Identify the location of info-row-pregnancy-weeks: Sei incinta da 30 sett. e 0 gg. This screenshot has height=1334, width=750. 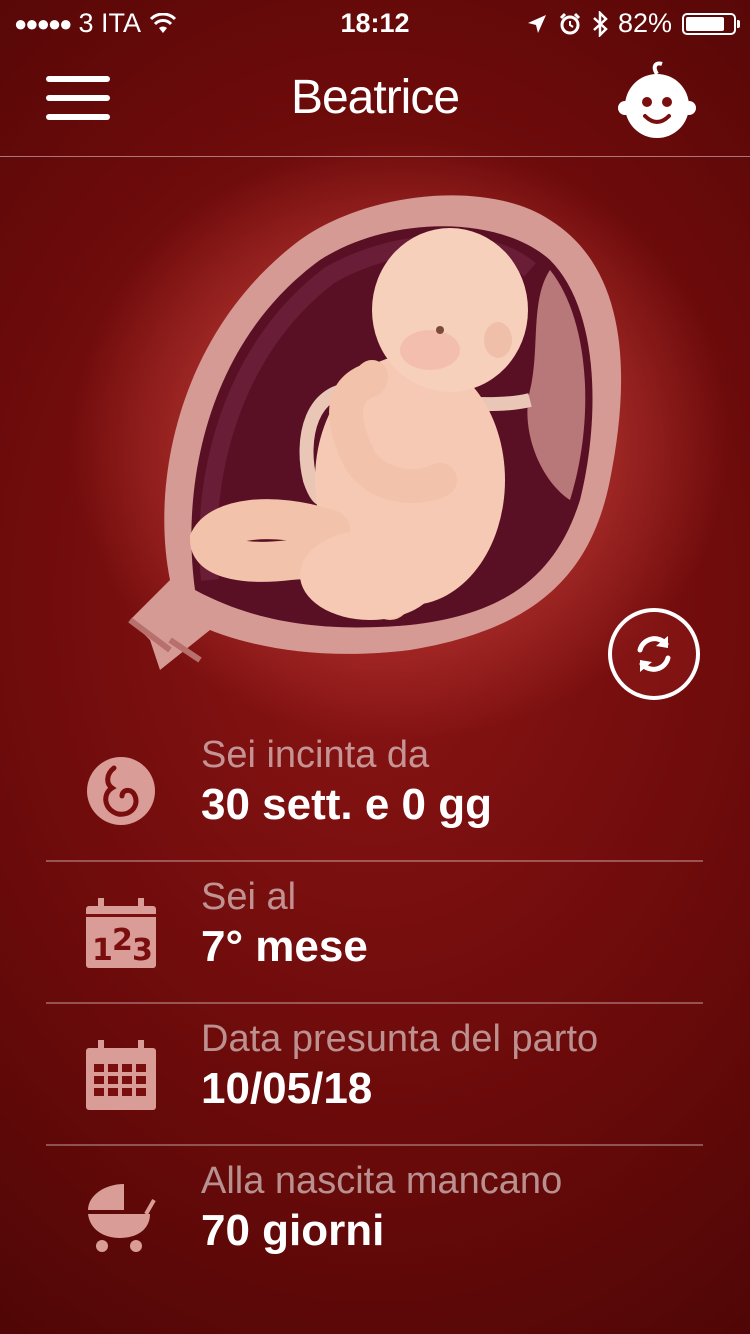
(374, 791).